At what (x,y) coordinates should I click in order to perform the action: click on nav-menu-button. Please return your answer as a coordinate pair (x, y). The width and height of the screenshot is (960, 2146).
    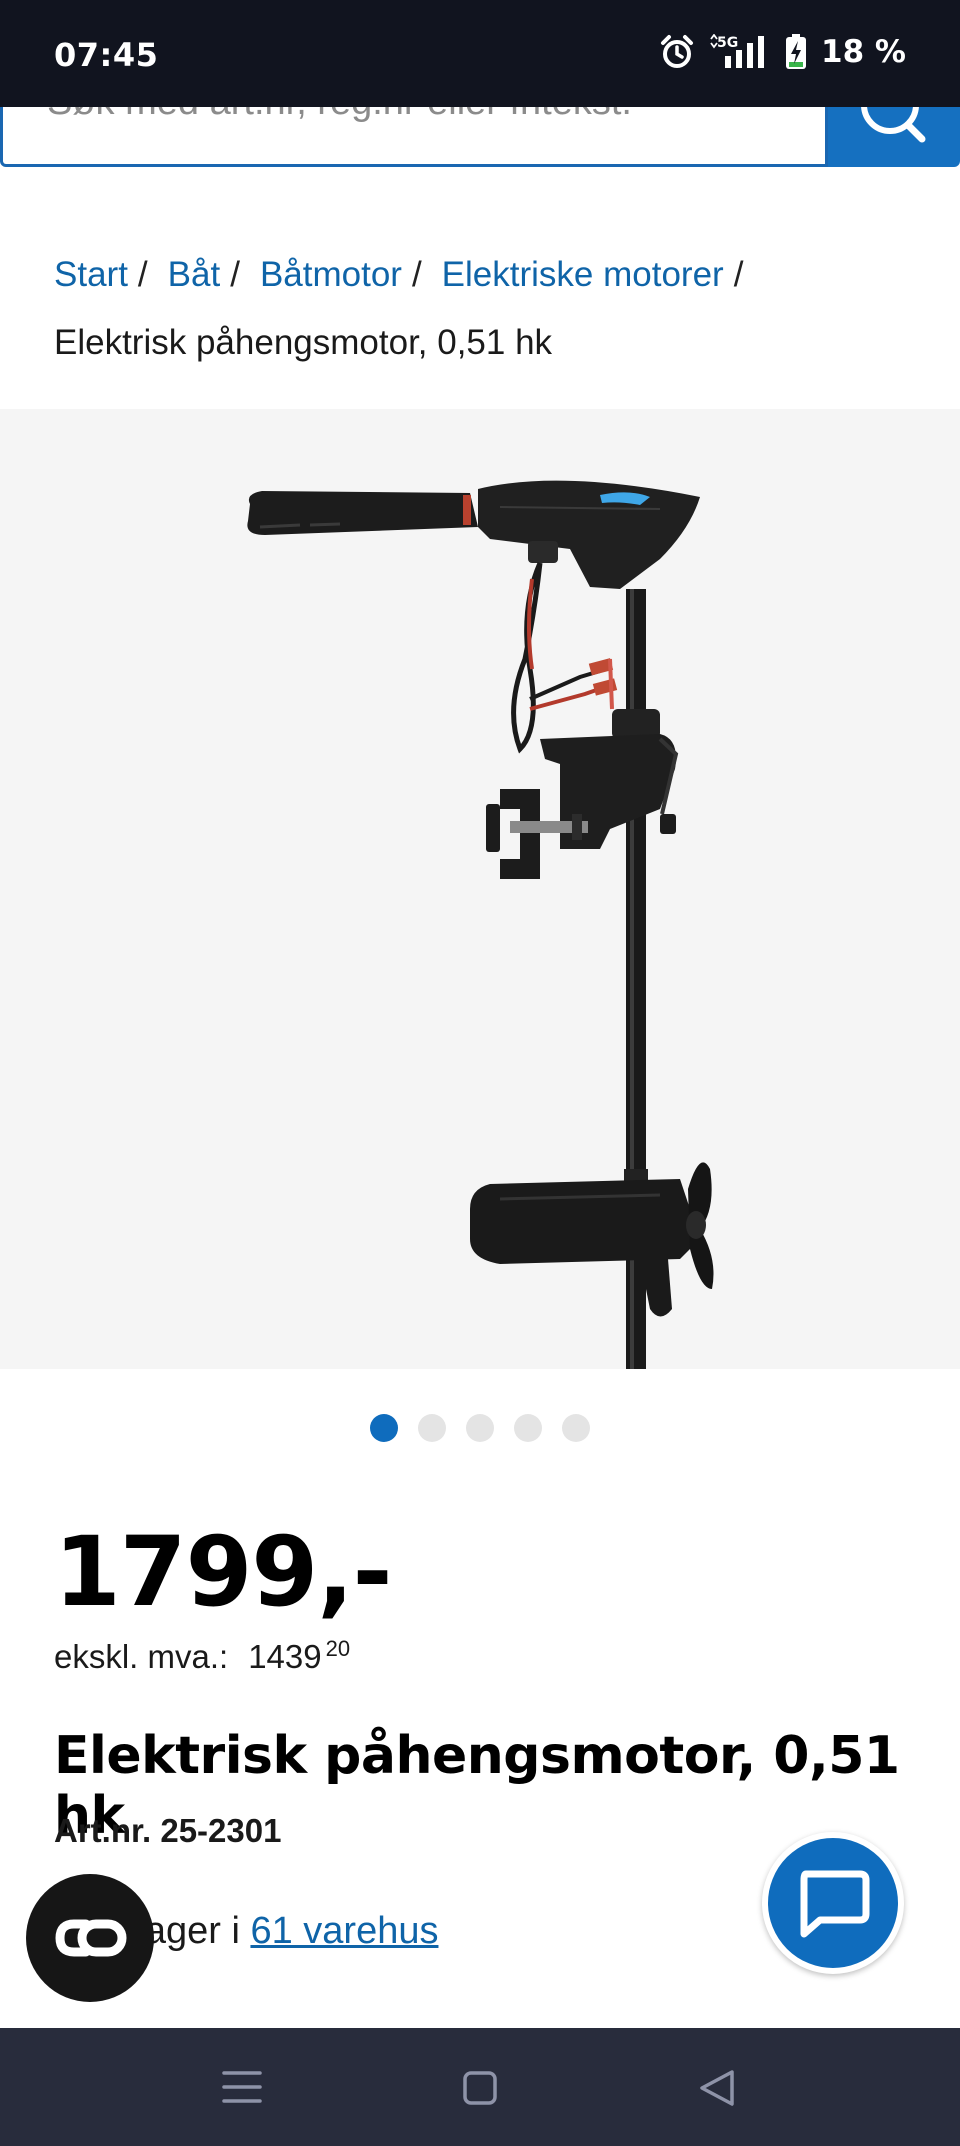
    Looking at the image, I should click on (242, 2087).